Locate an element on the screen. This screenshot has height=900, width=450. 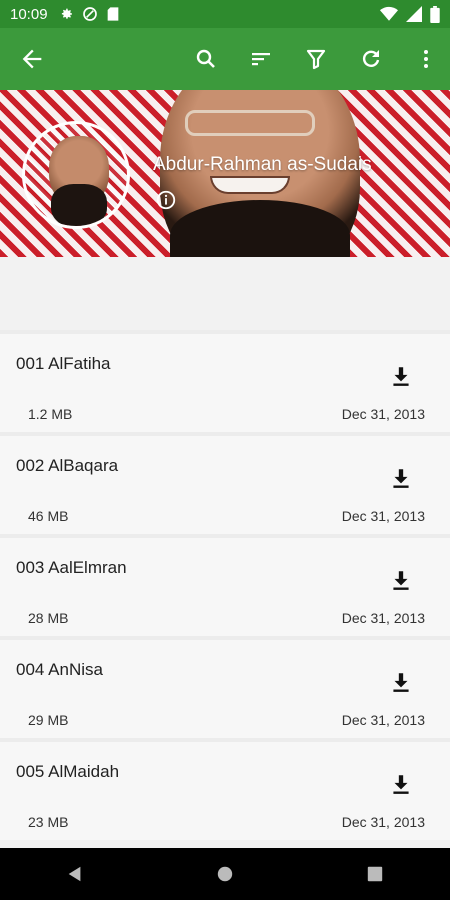
track-item: 003 AalElmran 28 MB Dec 31, 2013 is located at coordinates (225, 585).